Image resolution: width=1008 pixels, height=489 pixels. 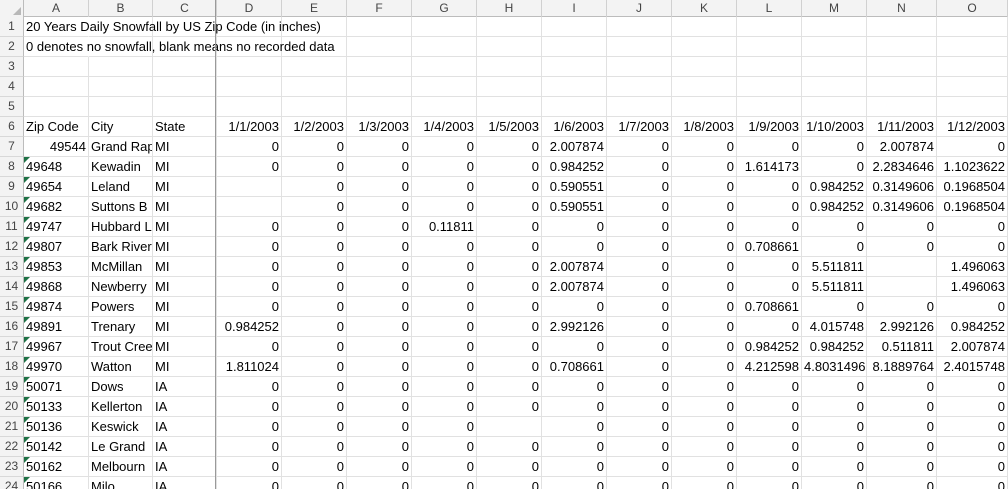 I want to click on cell-d3, so click(x=249, y=67).